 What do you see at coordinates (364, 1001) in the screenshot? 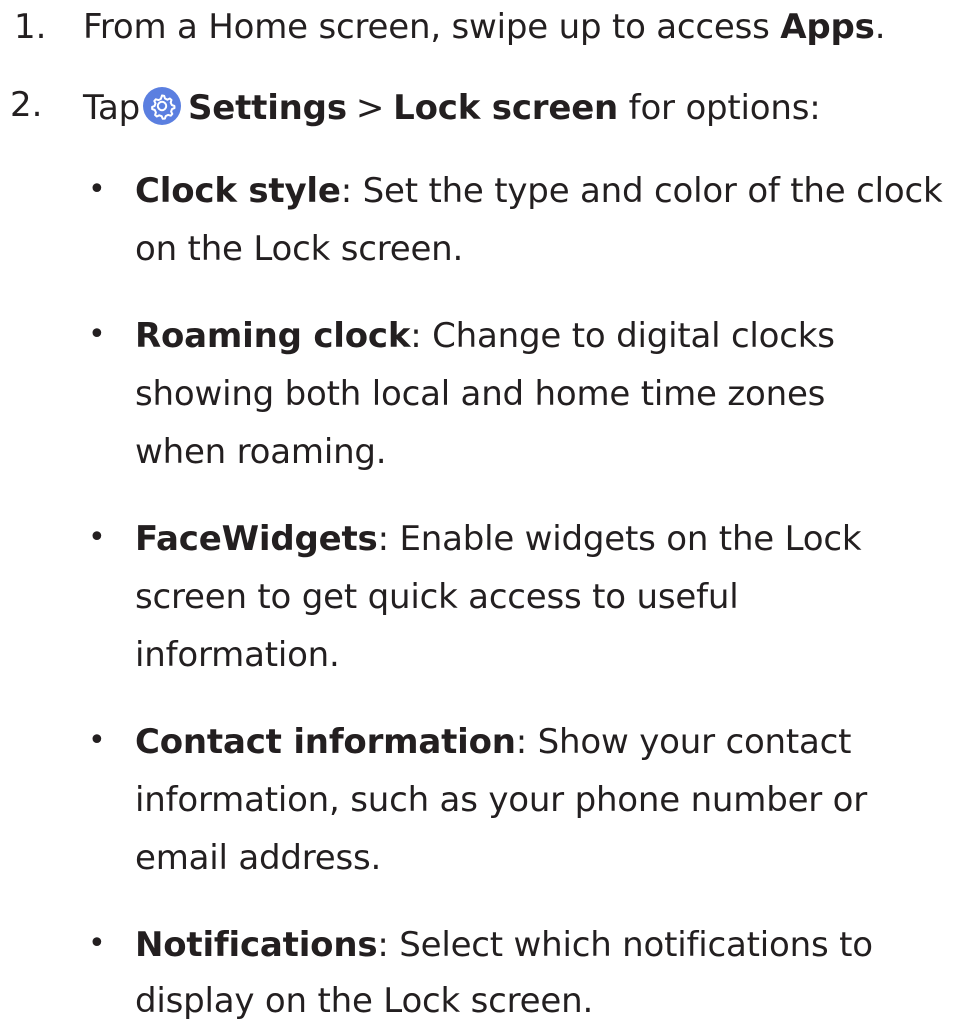
I see `option-notifications-line-2: display on the Lock screen.` at bounding box center [364, 1001].